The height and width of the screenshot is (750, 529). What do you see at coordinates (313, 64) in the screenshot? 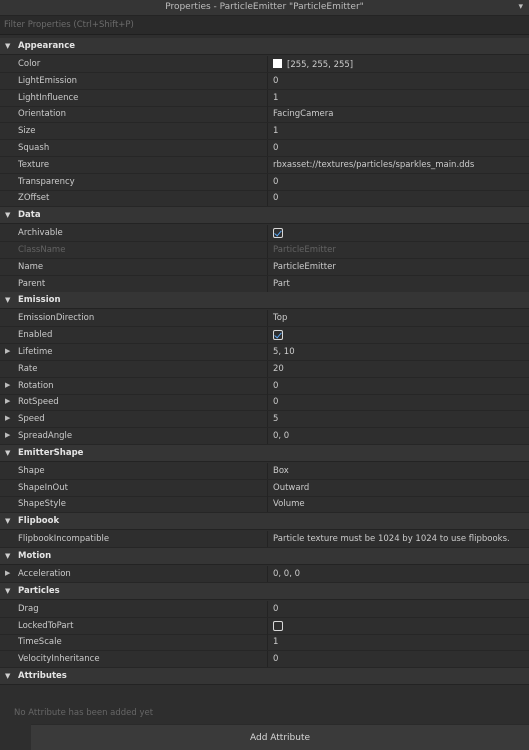
I see `property-value: [255, 255, 255]` at bounding box center [313, 64].